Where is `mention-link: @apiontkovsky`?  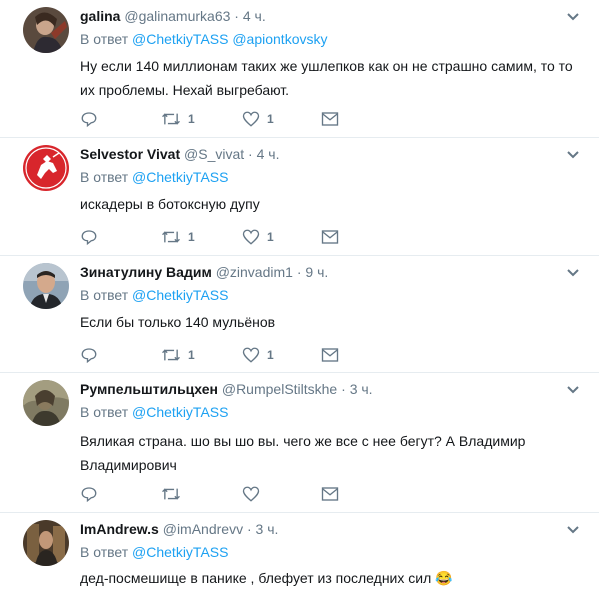
mention-link: @apiontkovsky is located at coordinates (279, 39).